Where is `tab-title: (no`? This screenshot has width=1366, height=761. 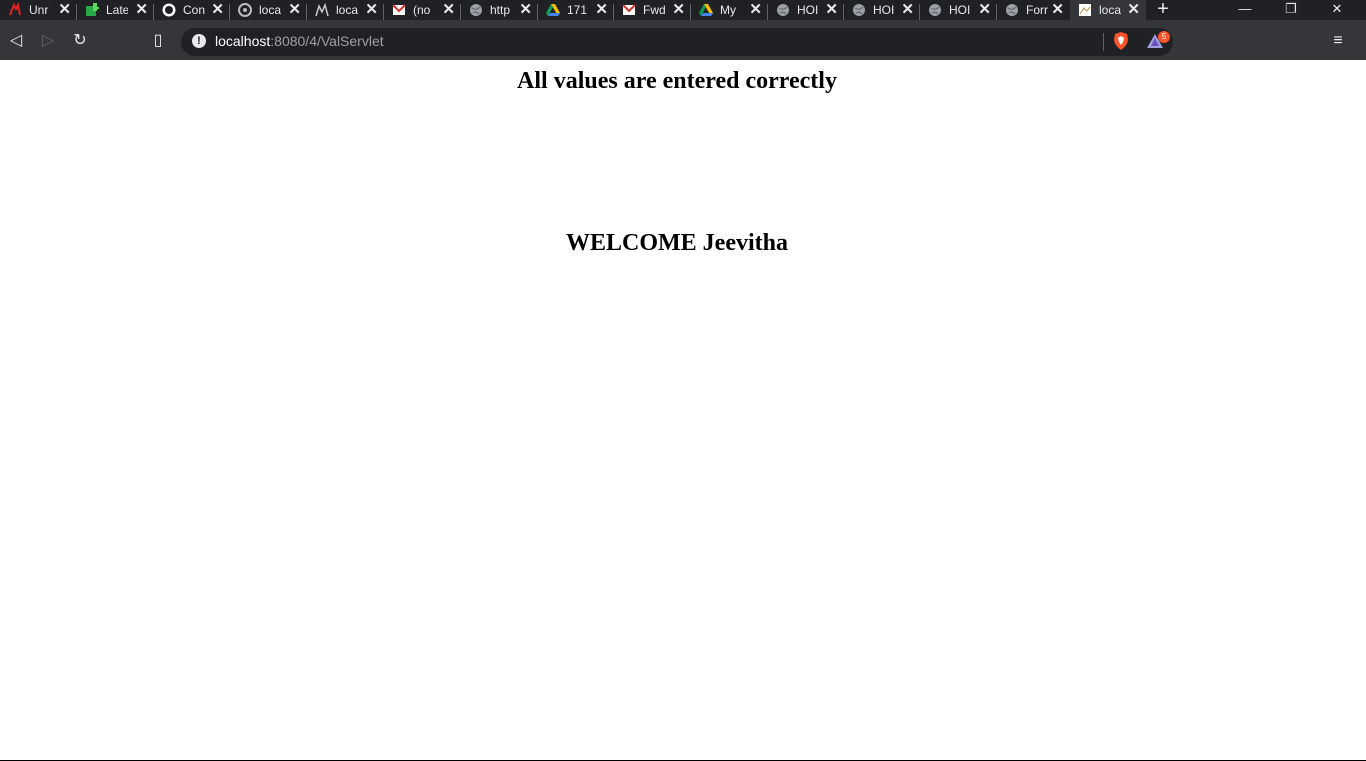 tab-title: (no is located at coordinates (422, 10).